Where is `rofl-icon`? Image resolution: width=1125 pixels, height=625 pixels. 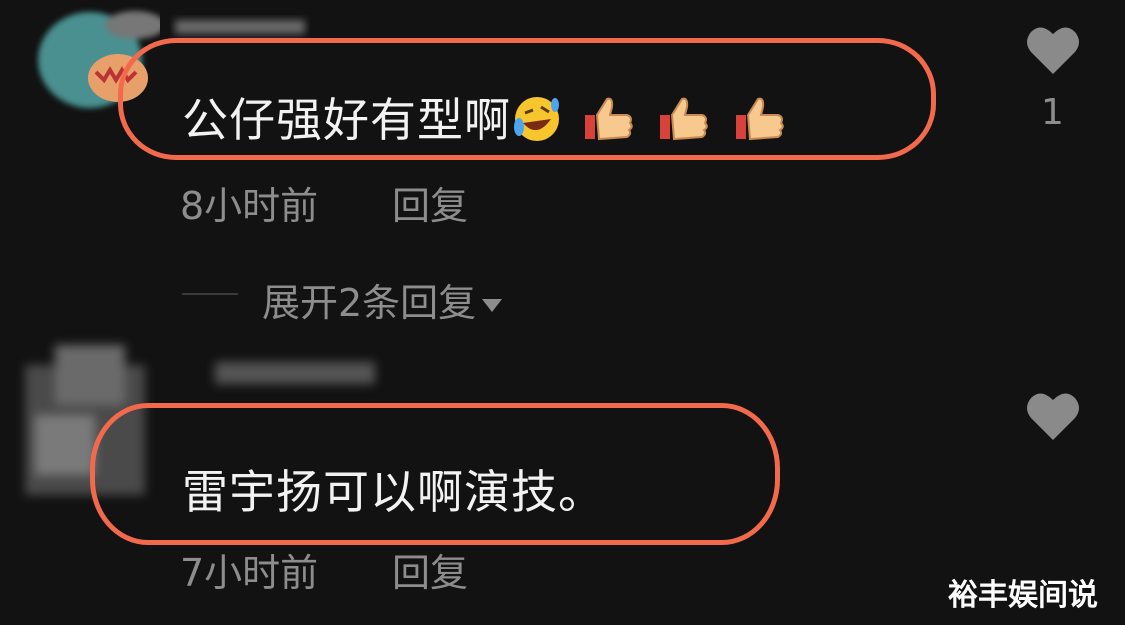 rofl-icon is located at coordinates (537, 123).